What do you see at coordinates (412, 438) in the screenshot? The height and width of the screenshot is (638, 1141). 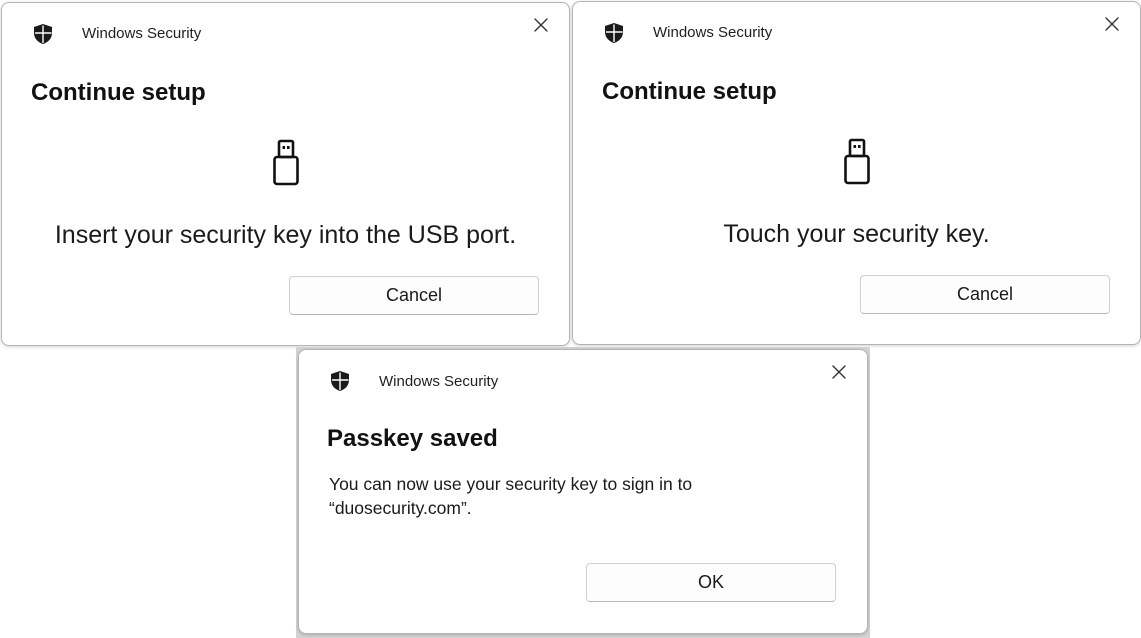 I see `dialog-heading: Passkey saved` at bounding box center [412, 438].